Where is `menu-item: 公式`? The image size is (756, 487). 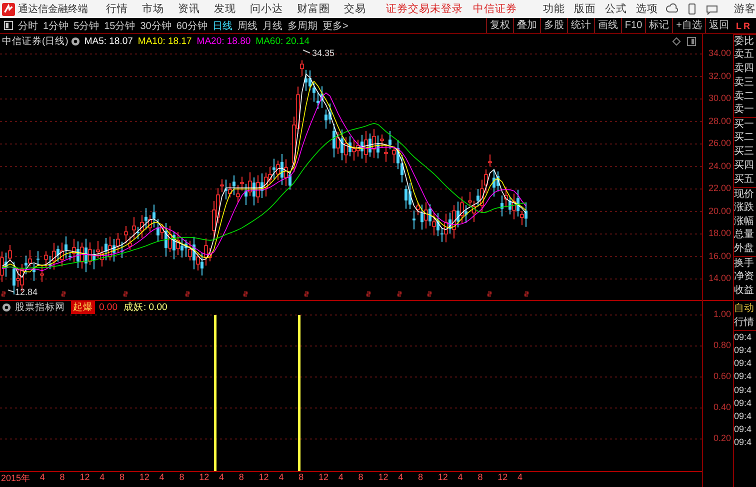 menu-item: 公式 is located at coordinates (616, 9).